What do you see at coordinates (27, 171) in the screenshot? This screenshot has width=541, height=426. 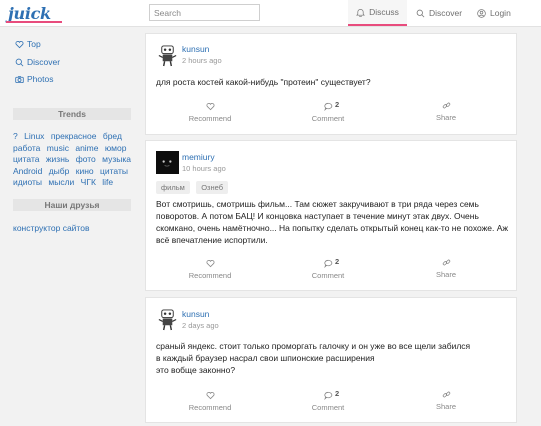 I see `tag-link: Android` at bounding box center [27, 171].